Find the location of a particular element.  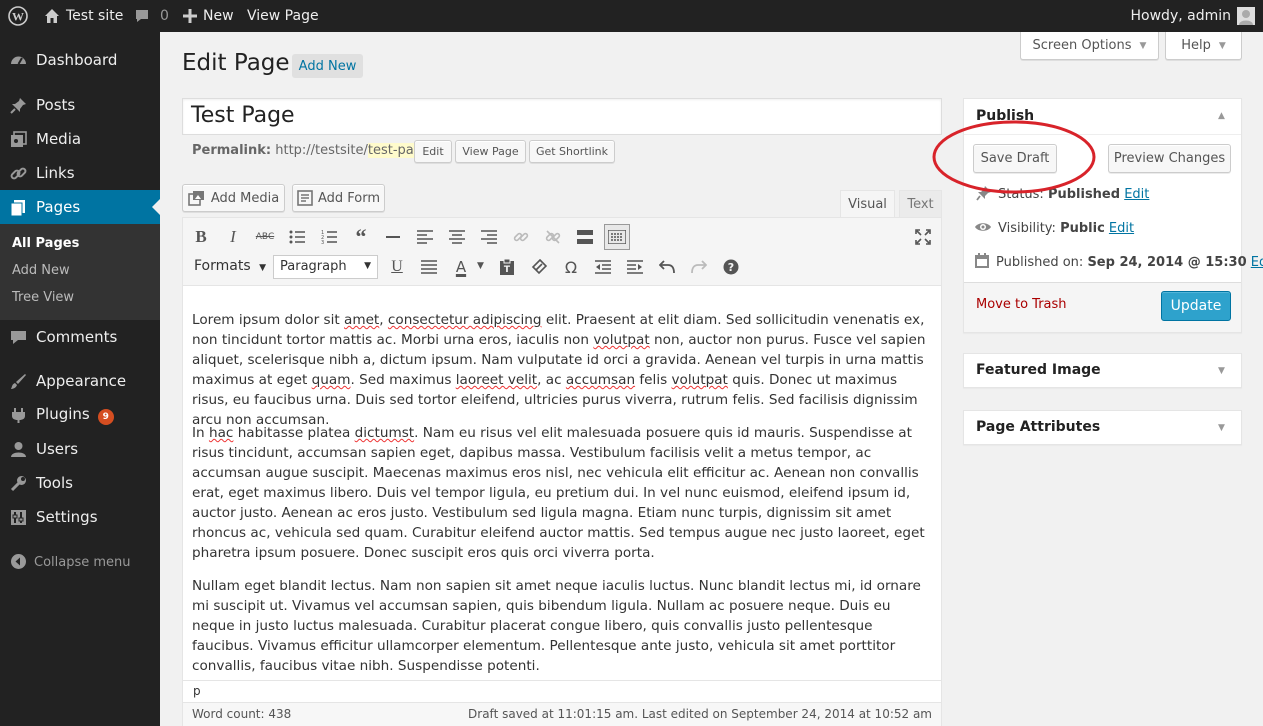

word-count: Word count: 438 is located at coordinates (242, 714).